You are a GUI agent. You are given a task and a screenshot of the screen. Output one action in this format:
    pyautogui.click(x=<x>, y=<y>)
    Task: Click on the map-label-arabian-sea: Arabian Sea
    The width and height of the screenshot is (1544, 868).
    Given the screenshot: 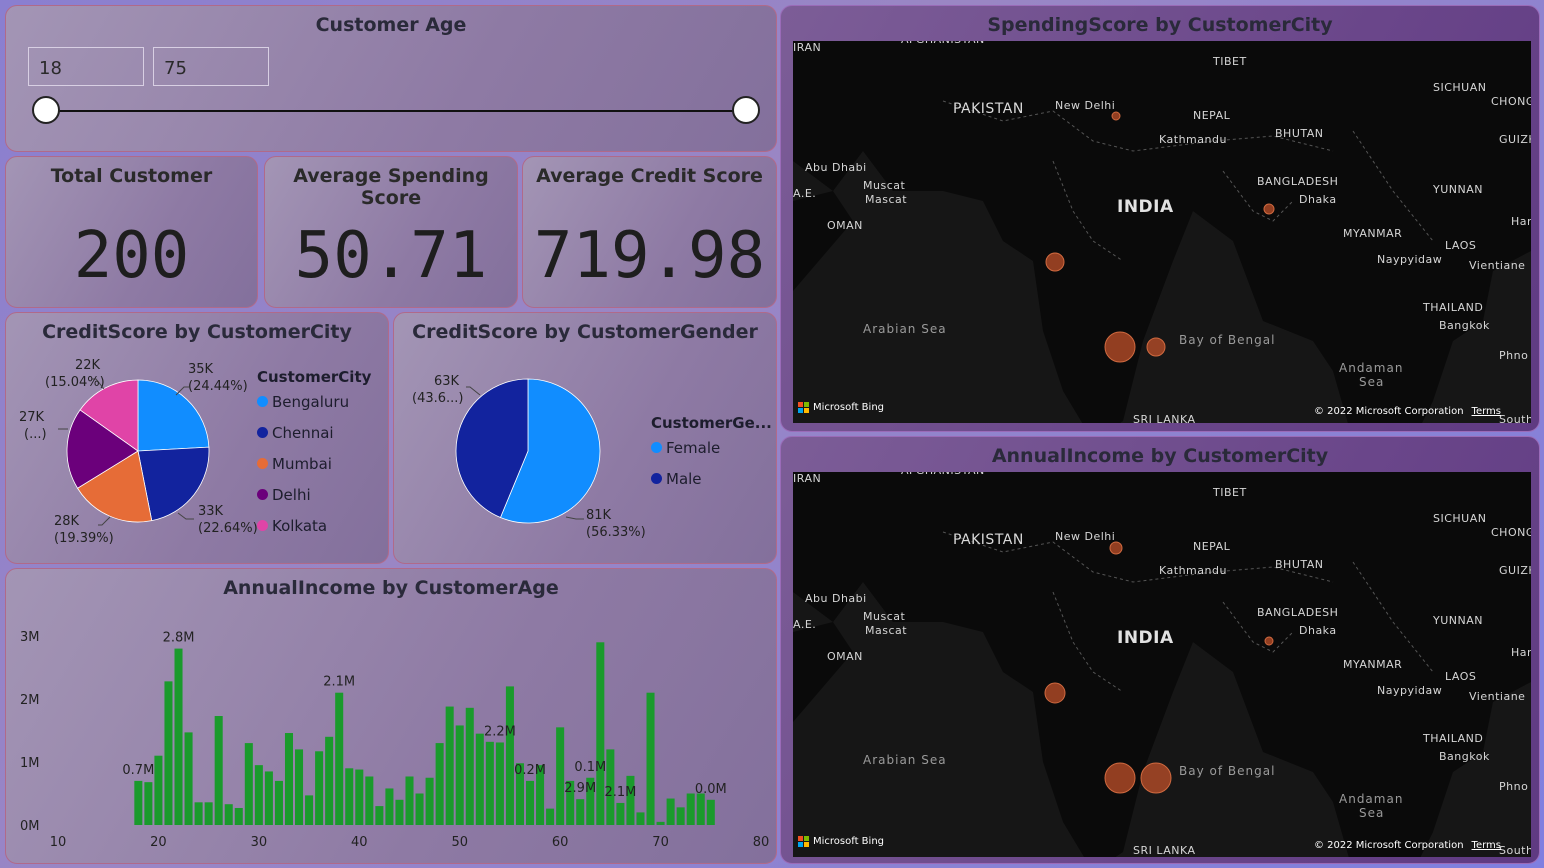 What is the action you would take?
    pyautogui.click(x=905, y=760)
    